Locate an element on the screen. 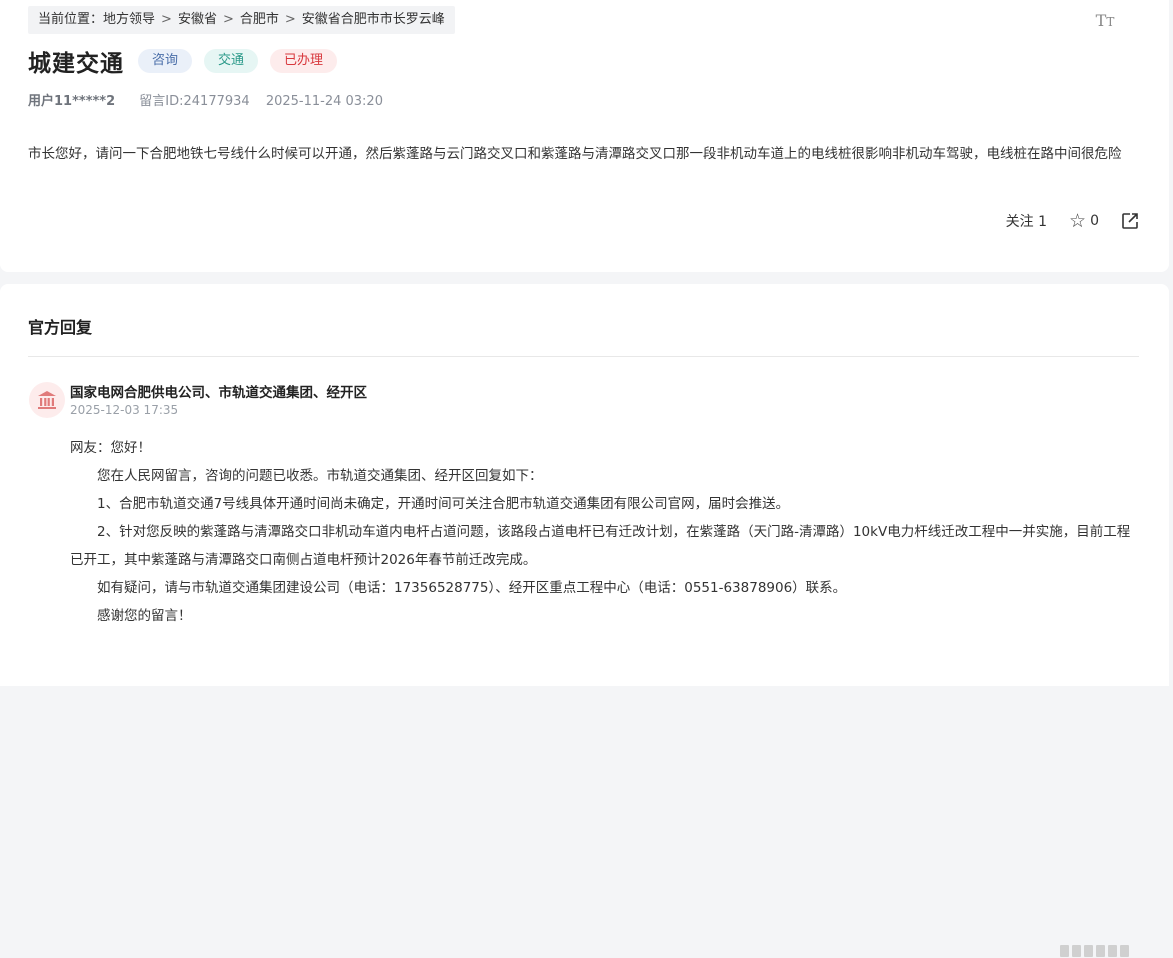 Image resolution: width=1173 pixels, height=958 pixels. breadcrumb-prefix: 当前位置： is located at coordinates (71, 19).